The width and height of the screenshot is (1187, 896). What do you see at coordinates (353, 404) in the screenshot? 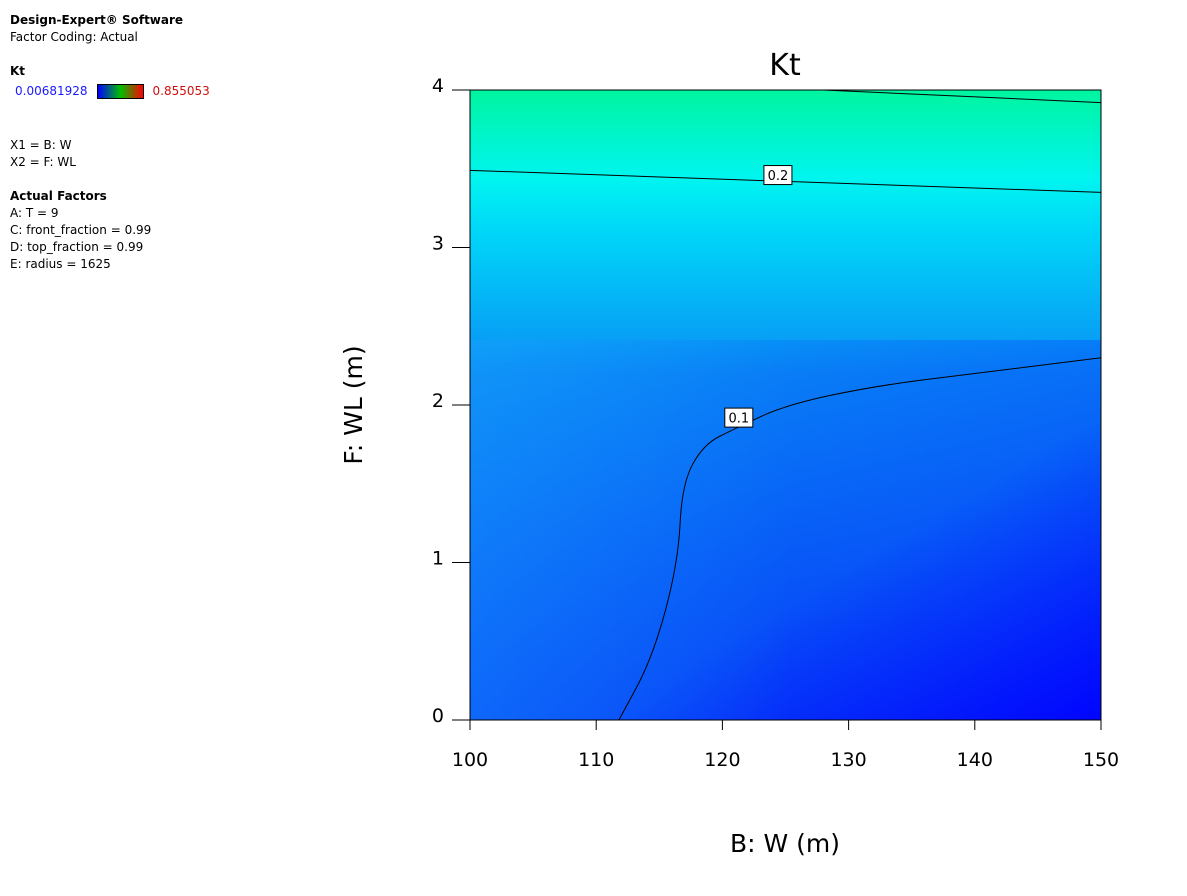
I see `y-axis-title: F: WL (m)` at bounding box center [353, 404].